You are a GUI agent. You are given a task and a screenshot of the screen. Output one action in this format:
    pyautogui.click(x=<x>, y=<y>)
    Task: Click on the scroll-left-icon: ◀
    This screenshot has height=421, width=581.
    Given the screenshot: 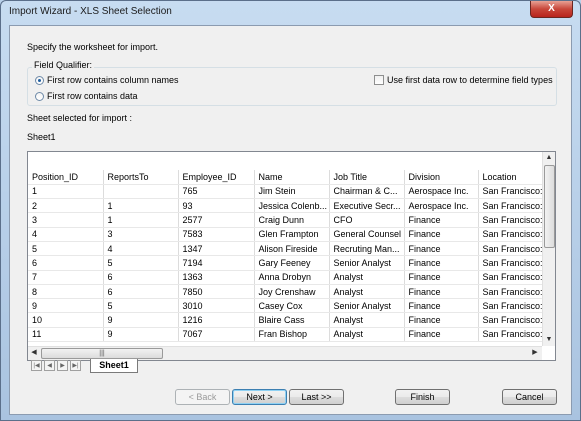 What is the action you would take?
    pyautogui.click(x=34, y=353)
    